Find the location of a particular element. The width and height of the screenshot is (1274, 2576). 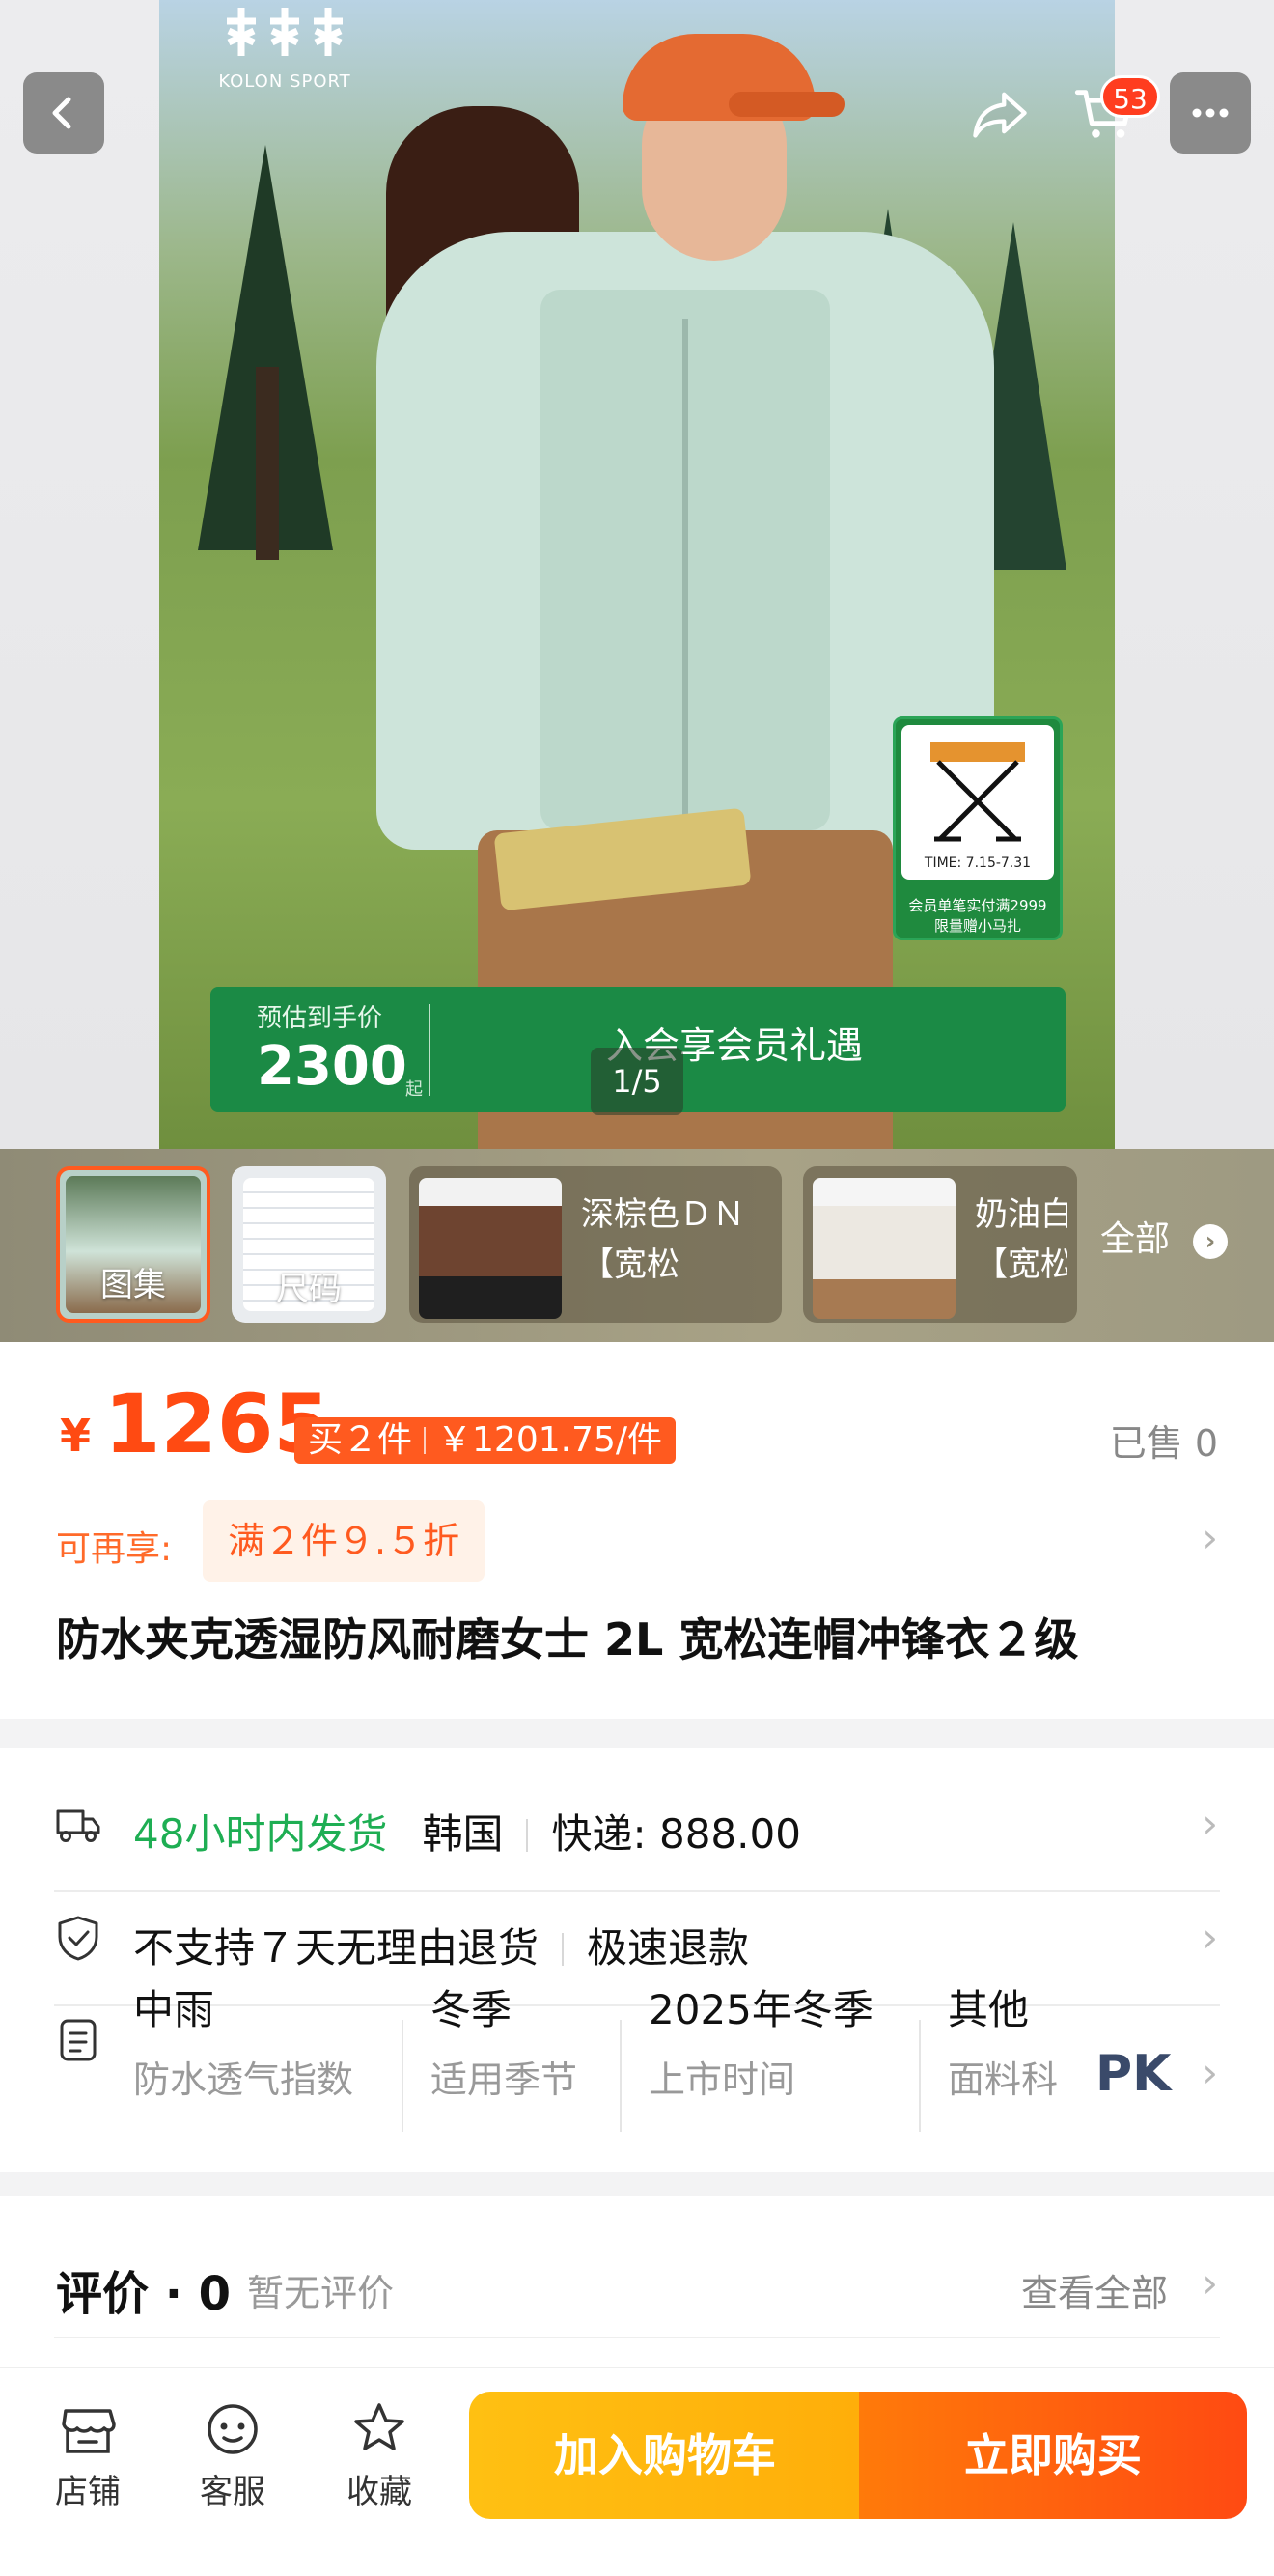

spec-value: 其他 is located at coordinates (989, 2010).